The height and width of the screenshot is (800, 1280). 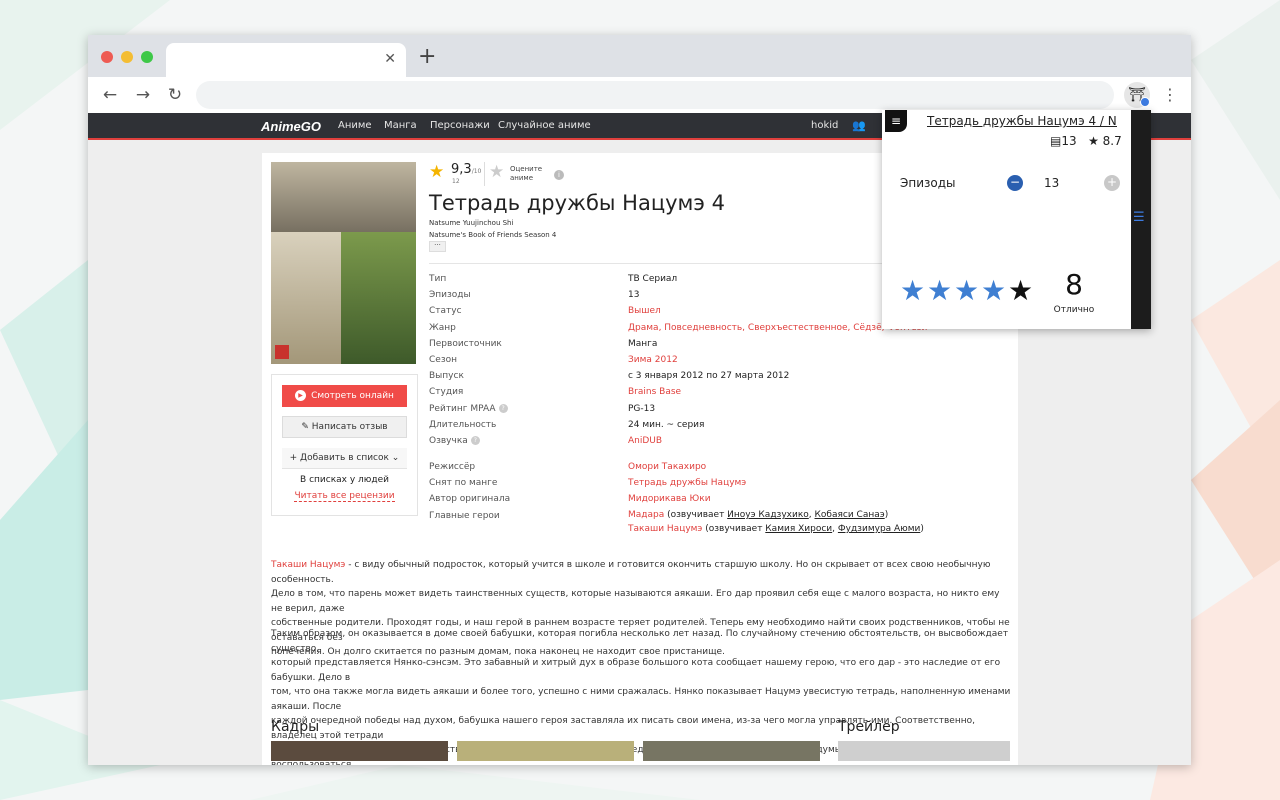 What do you see at coordinates (642, 408) in the screenshot?
I see `info-row-value: PG-13` at bounding box center [642, 408].